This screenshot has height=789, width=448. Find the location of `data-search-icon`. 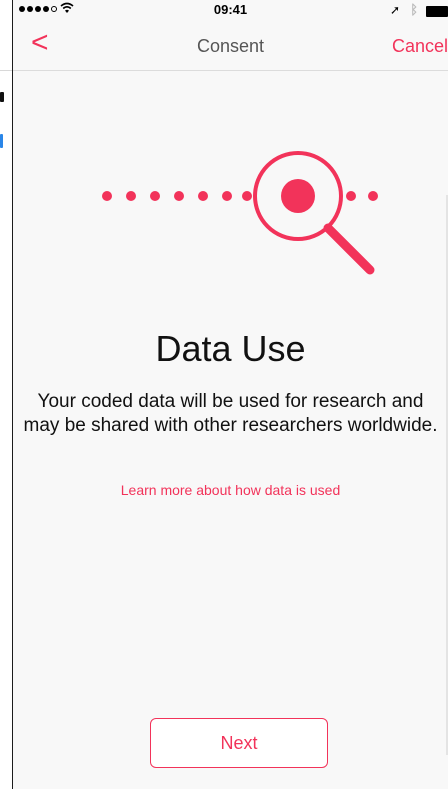

data-search-icon is located at coordinates (240, 213).